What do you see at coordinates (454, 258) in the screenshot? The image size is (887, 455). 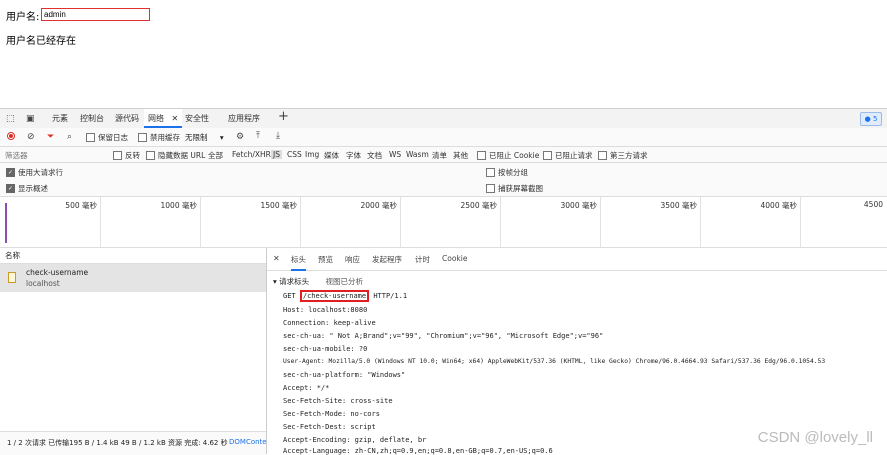 I see `tab-cookie: Cookie` at bounding box center [454, 258].